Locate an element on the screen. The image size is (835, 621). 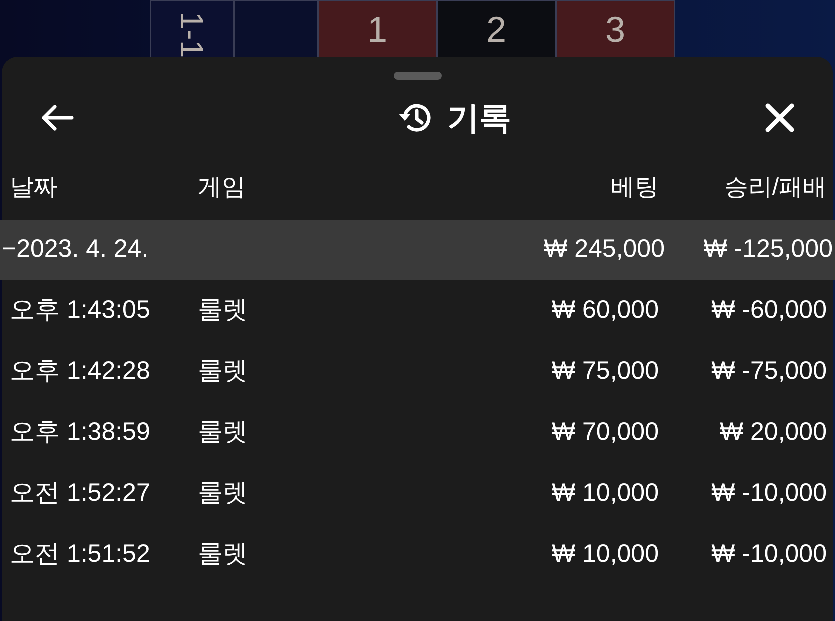
table-cell-text: 오후 1:38:59 is located at coordinates (81, 432).